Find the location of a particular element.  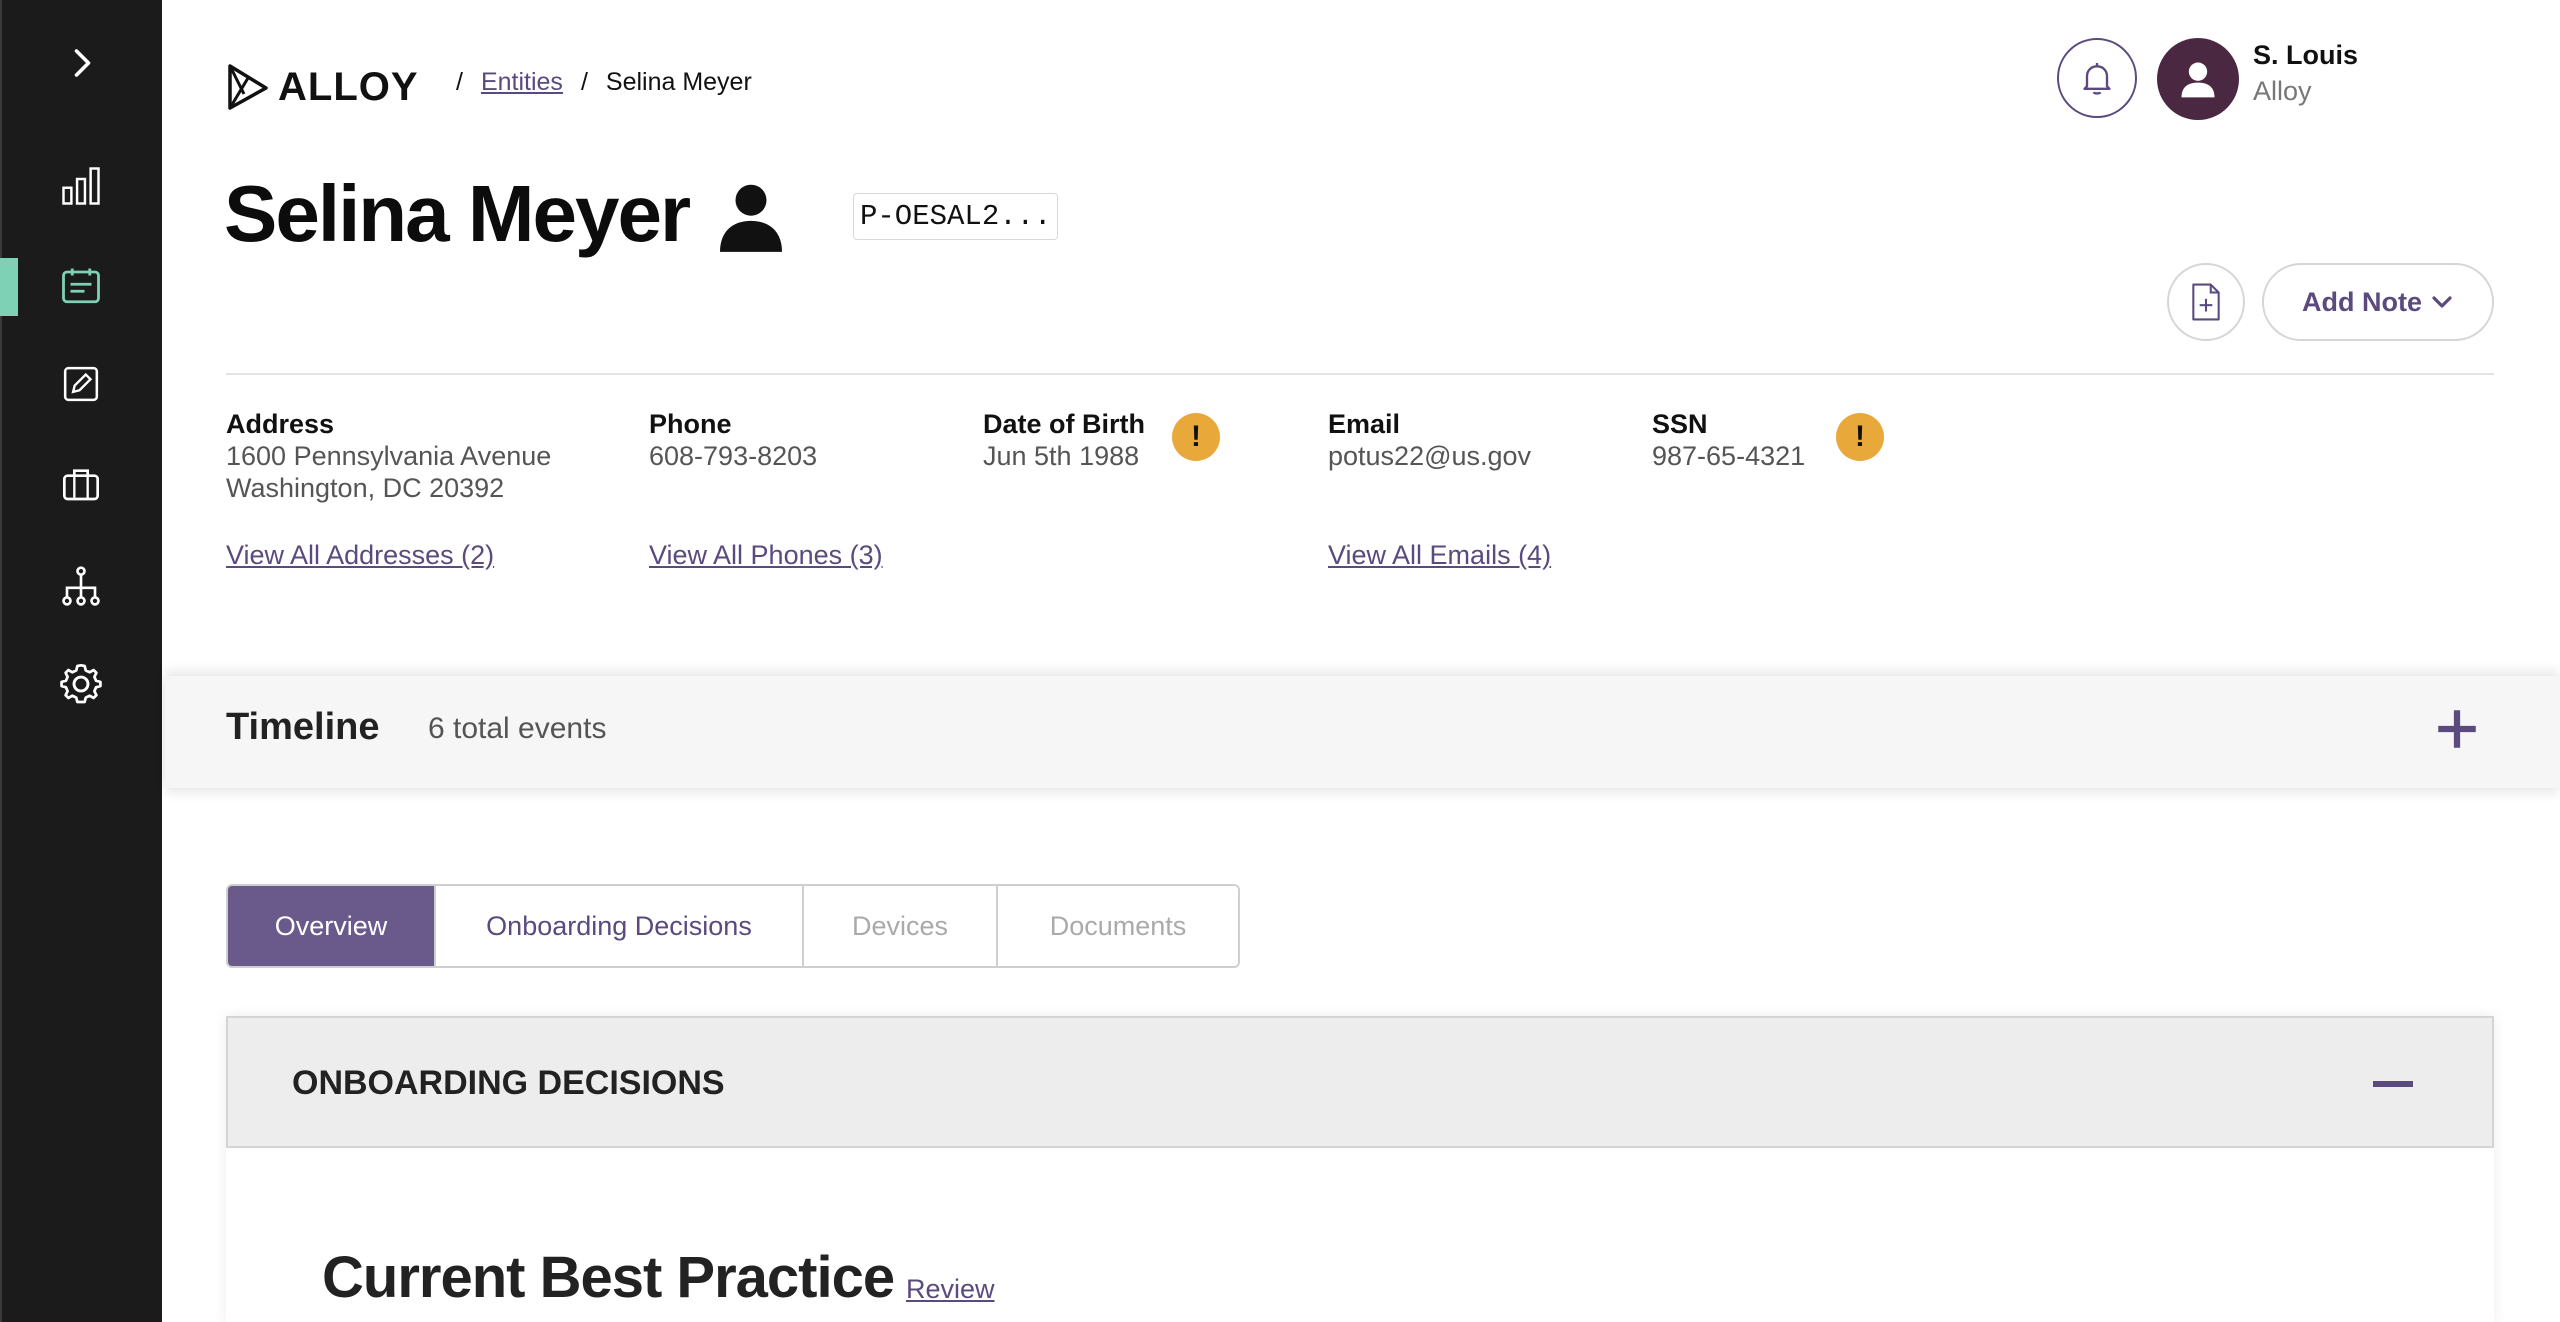

alloy-logo: ALLOY is located at coordinates (322, 87).